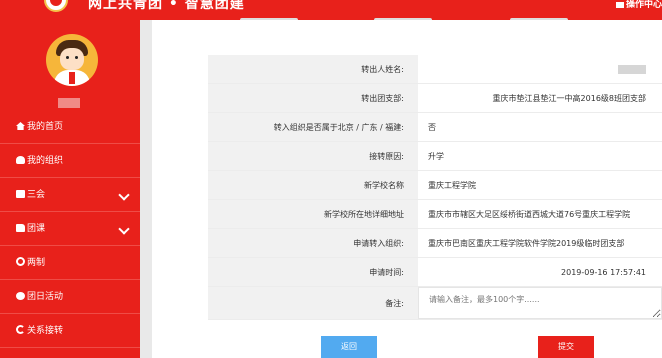 This screenshot has width=662, height=358. What do you see at coordinates (566, 347) in the screenshot?
I see `submit-button: 提交` at bounding box center [566, 347].